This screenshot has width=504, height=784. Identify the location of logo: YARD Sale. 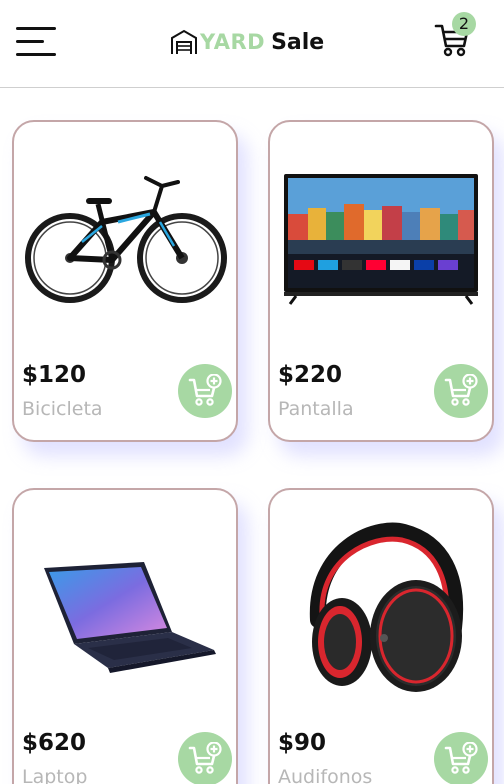
(247, 42).